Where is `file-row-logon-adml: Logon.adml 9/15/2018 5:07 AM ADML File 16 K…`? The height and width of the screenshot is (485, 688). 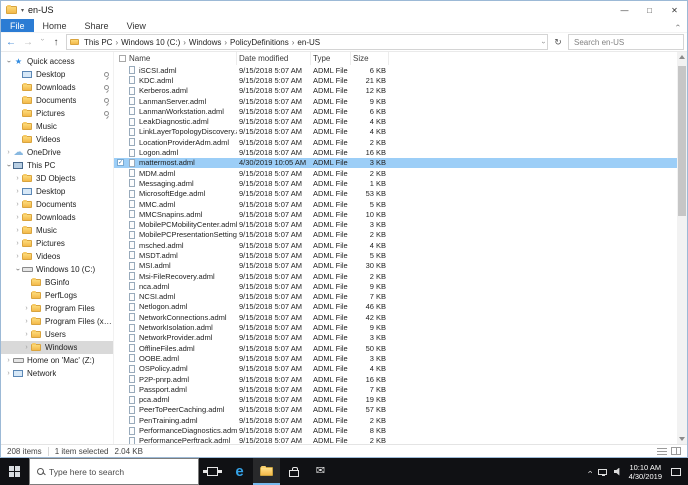
file-row-logon-adml: Logon.adml 9/15/2018 5:07 AM ADML File 16 K… is located at coordinates (395, 152).